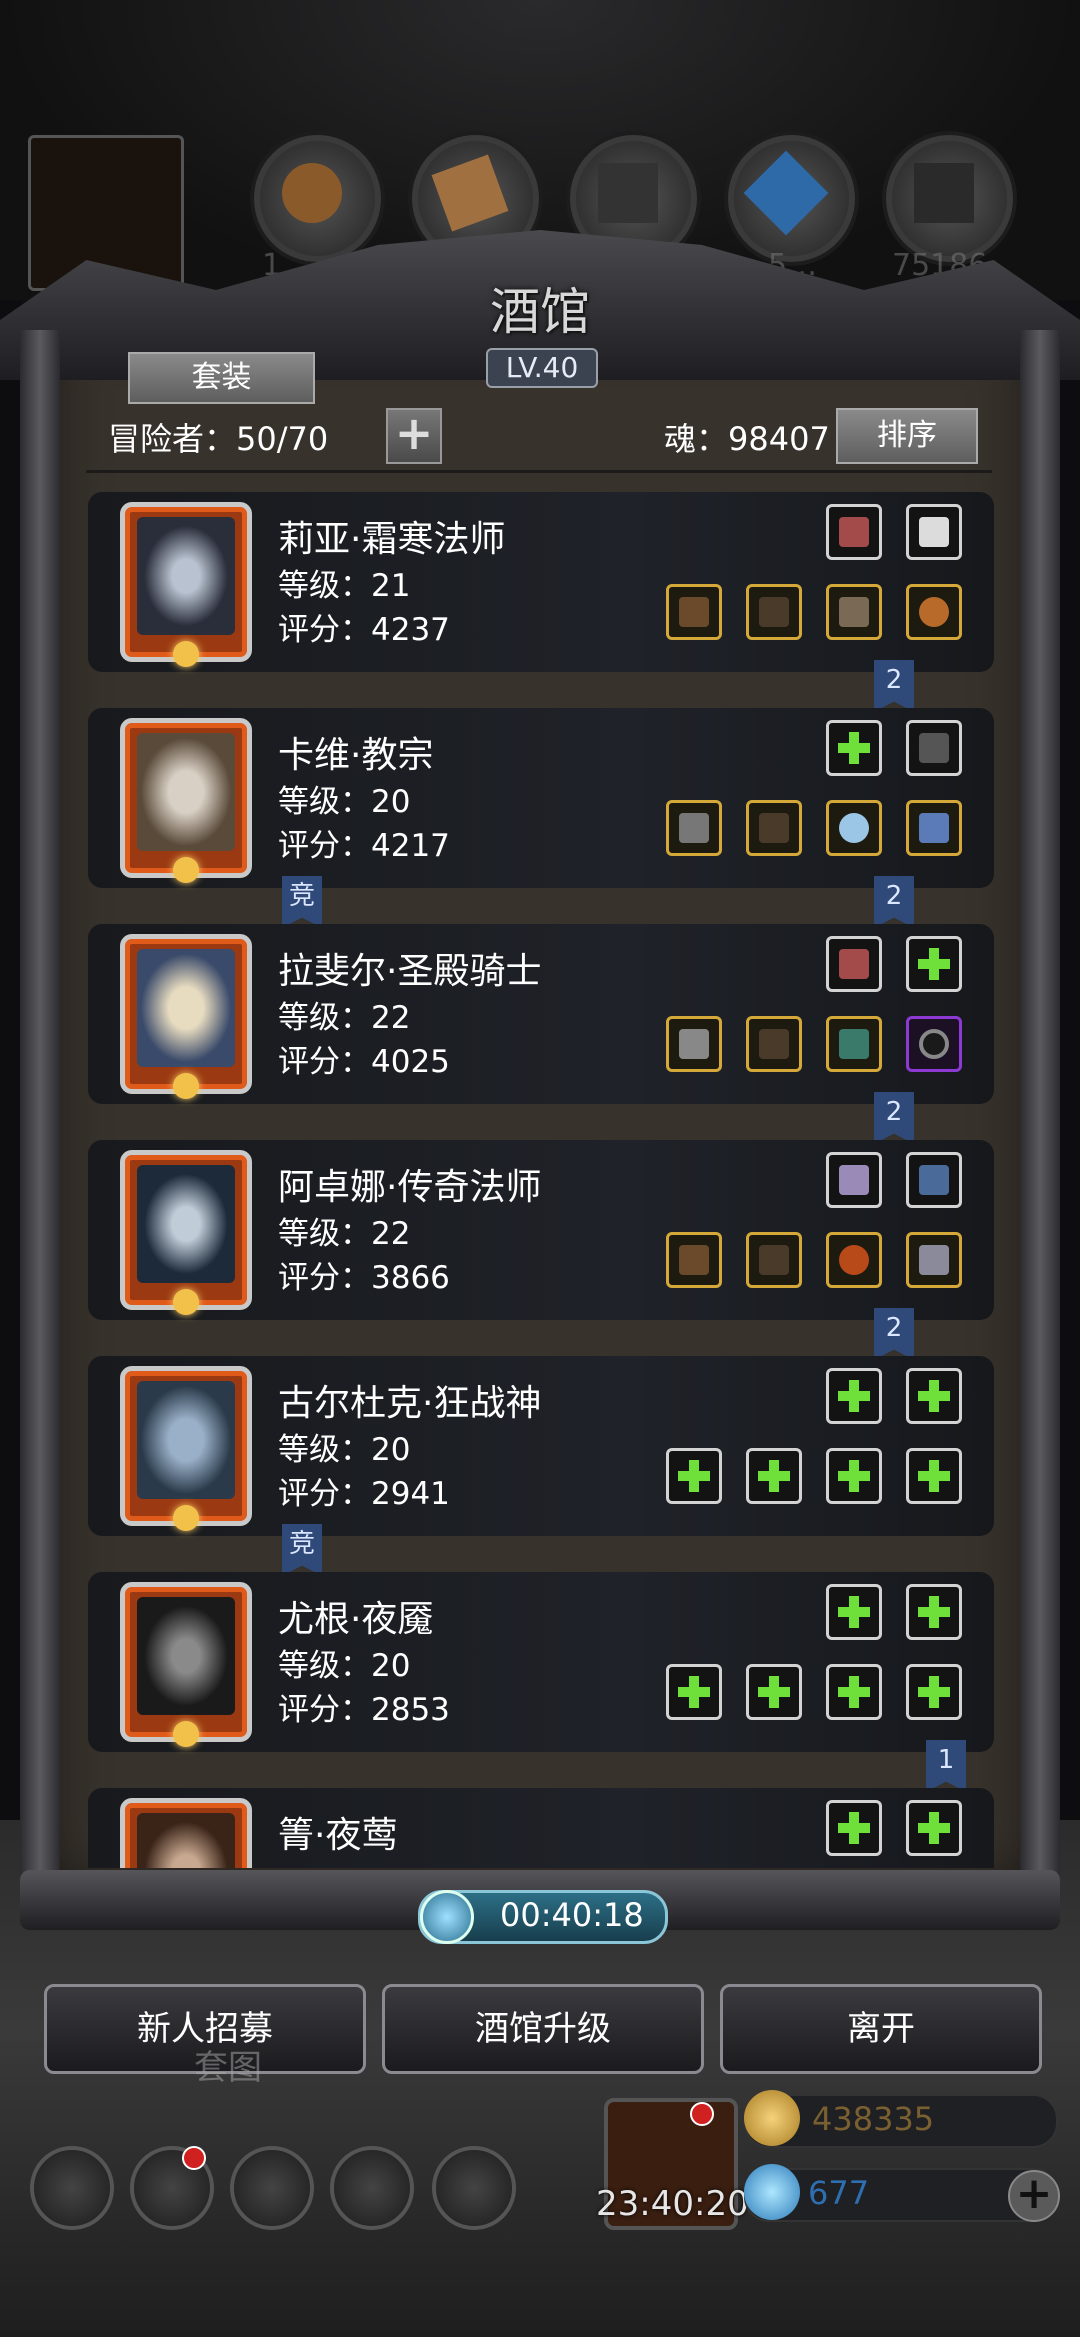 Image resolution: width=1080 pixels, height=2337 pixels. I want to click on cloak-icon, so click(774, 828).